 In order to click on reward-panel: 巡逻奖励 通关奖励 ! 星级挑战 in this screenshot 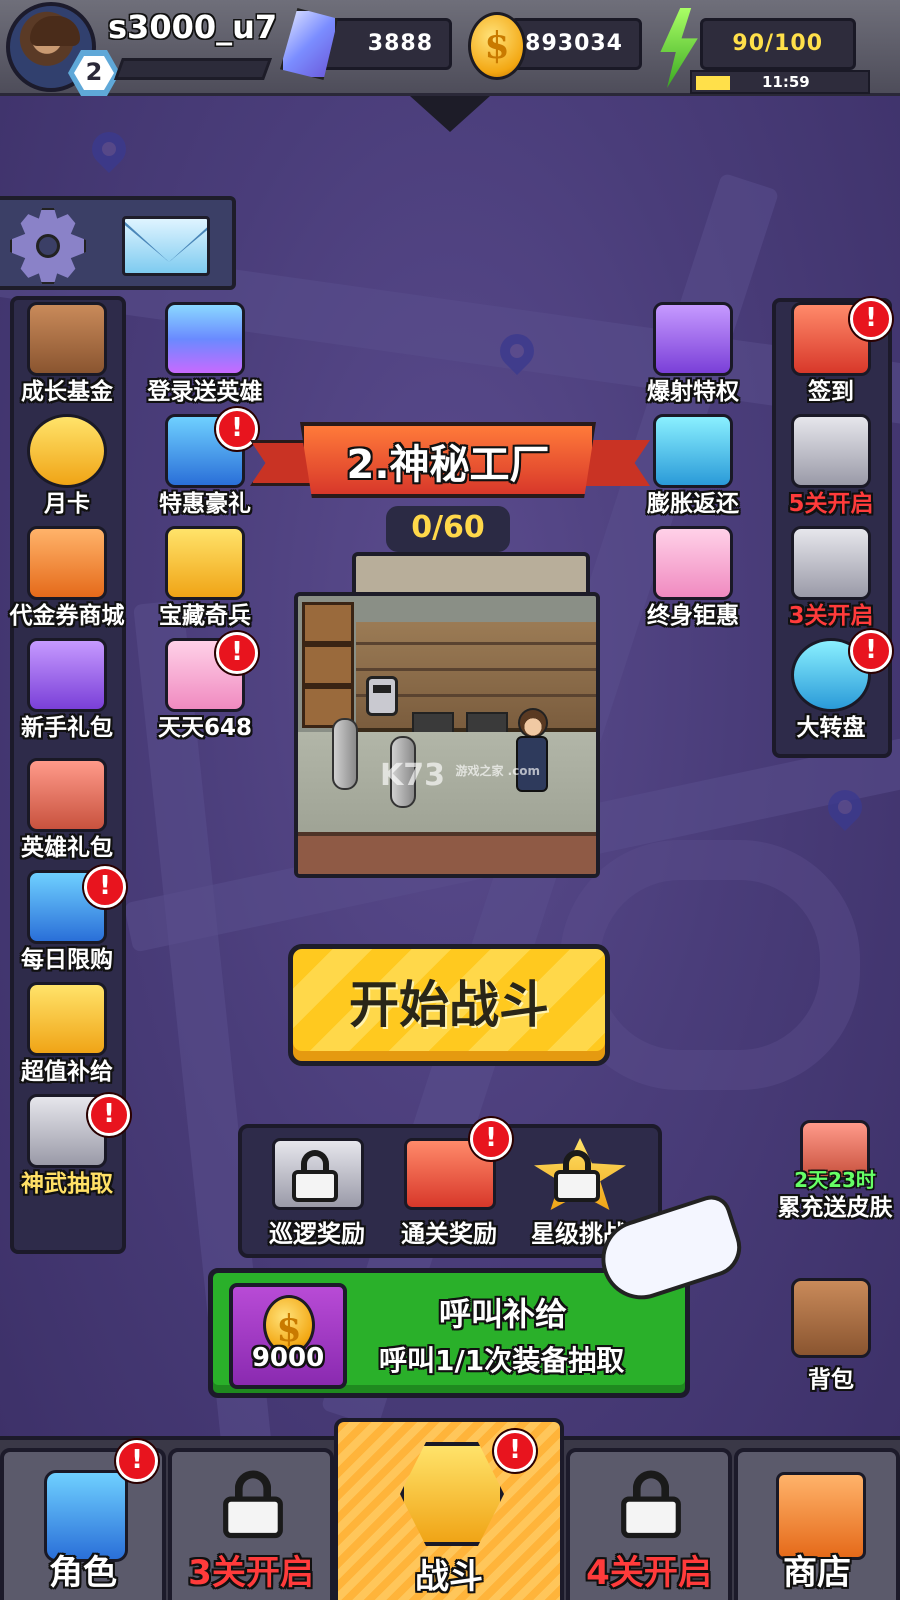, I will do `click(450, 1188)`.